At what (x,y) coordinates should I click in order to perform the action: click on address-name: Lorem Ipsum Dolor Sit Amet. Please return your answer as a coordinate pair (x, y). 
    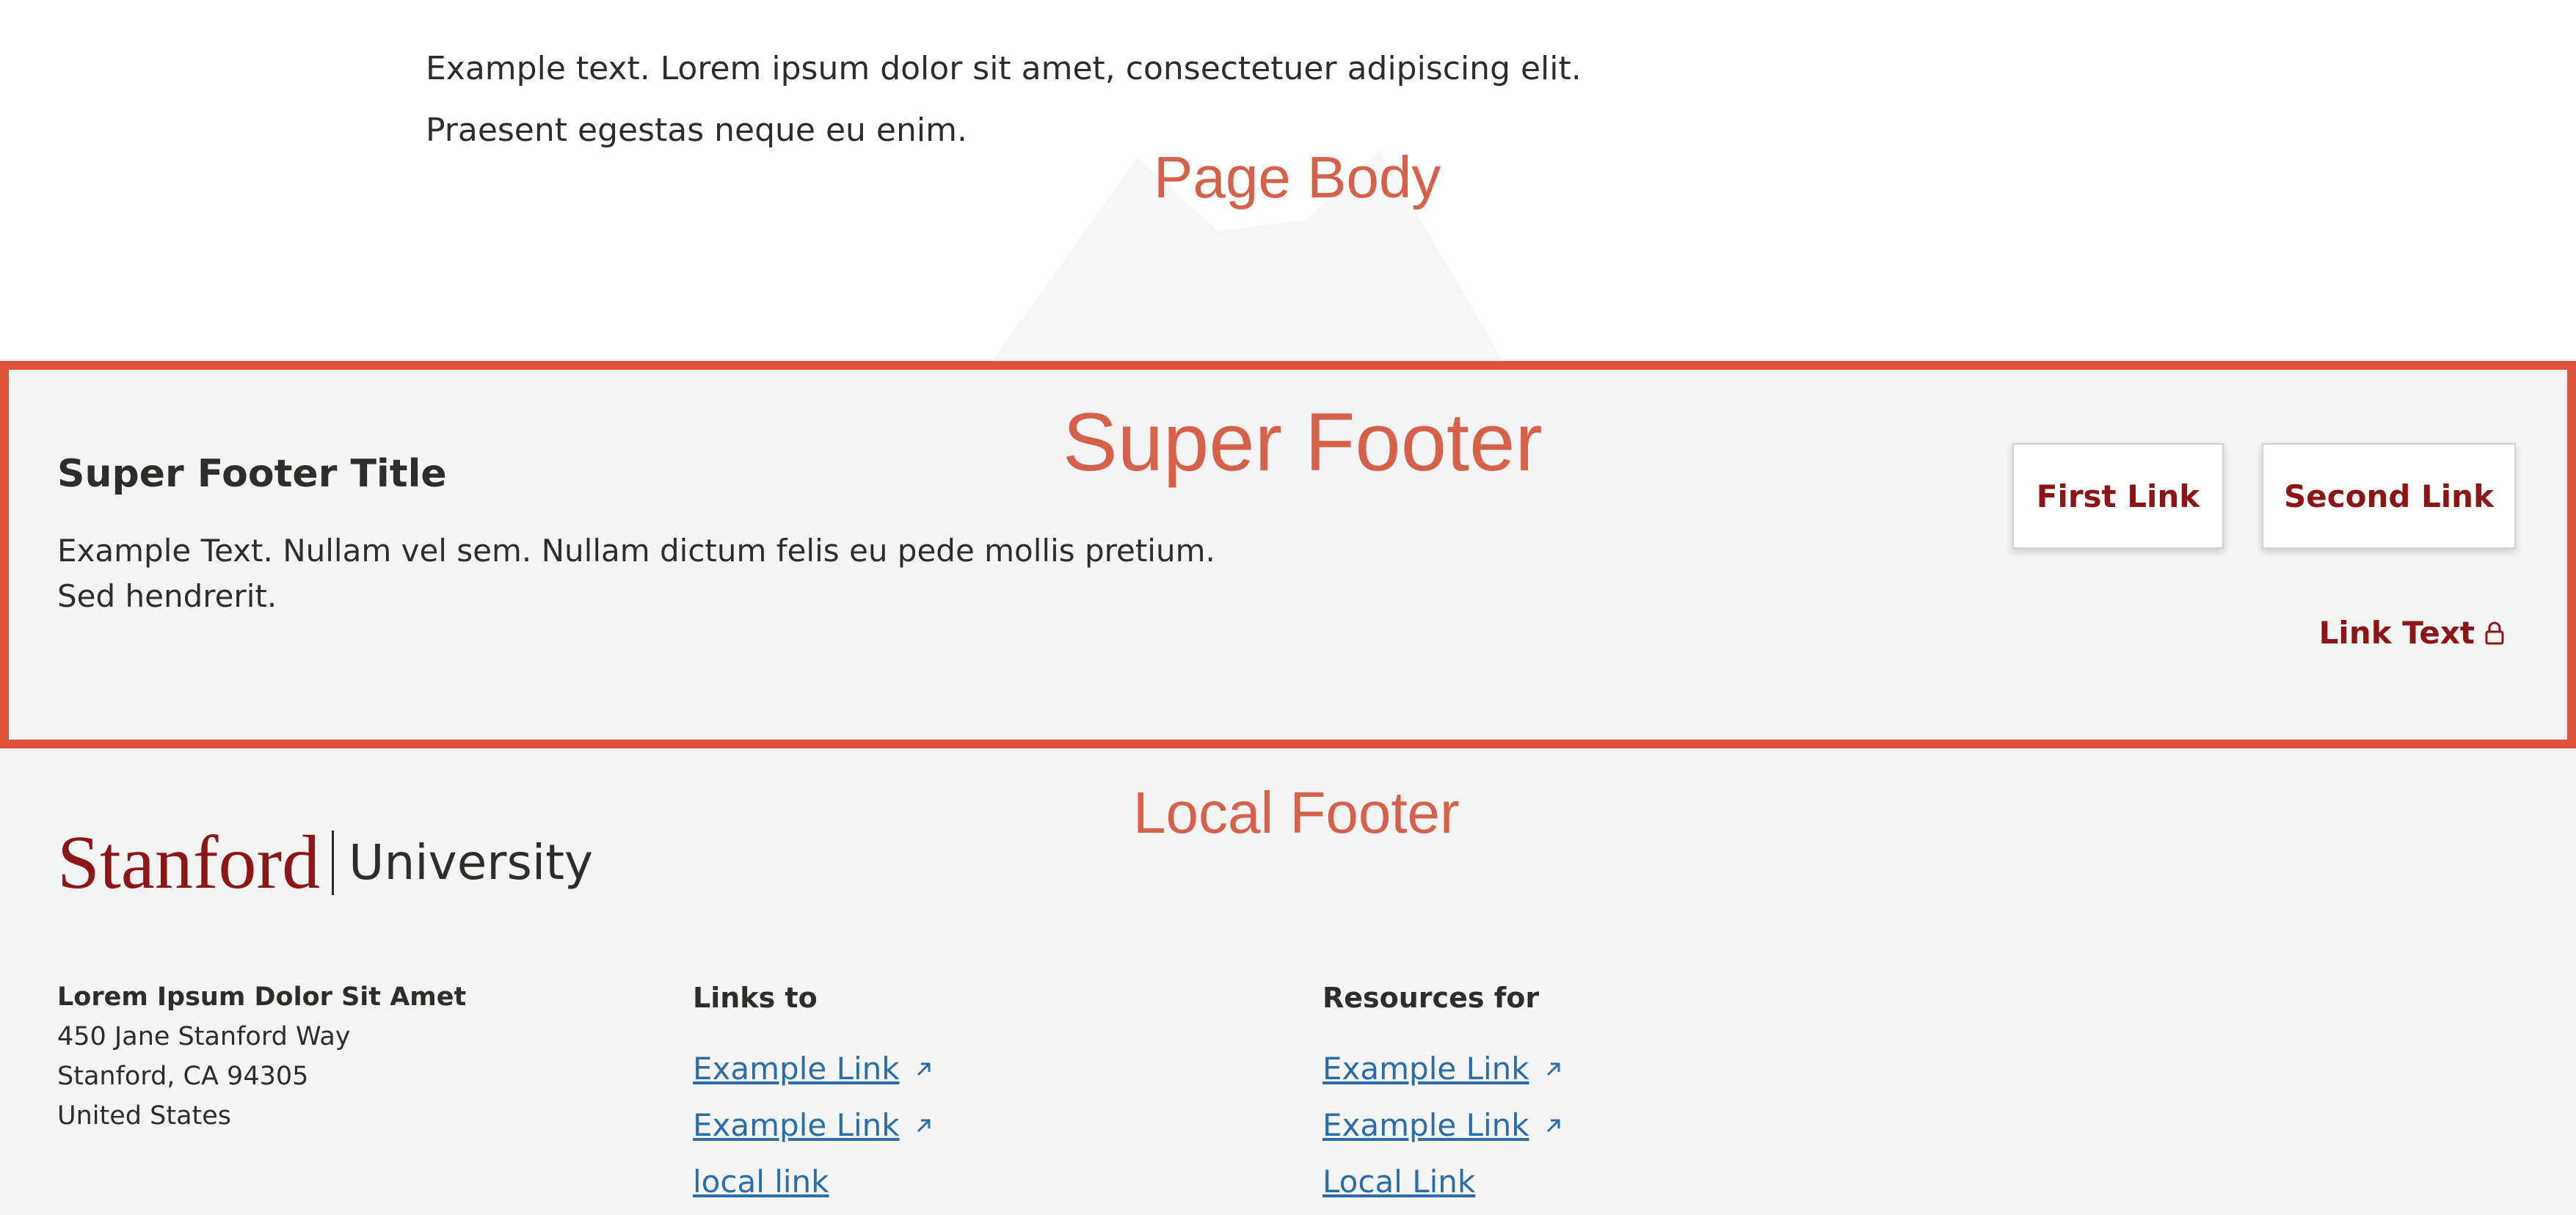
    Looking at the image, I should click on (262, 997).